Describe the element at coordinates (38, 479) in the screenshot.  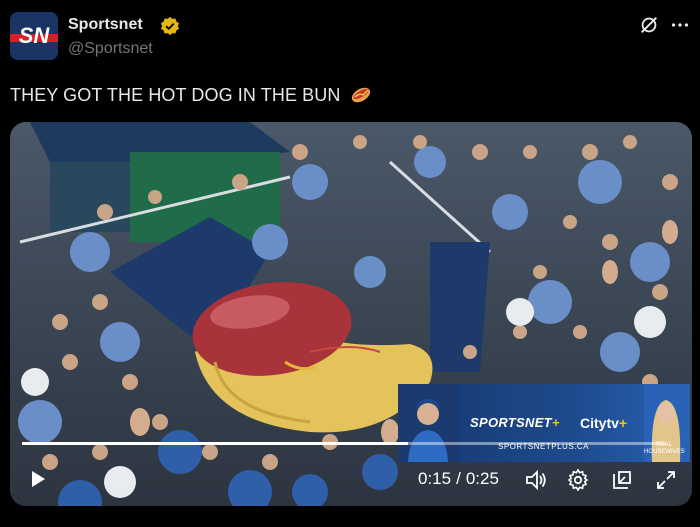
I see `play-icon` at that location.